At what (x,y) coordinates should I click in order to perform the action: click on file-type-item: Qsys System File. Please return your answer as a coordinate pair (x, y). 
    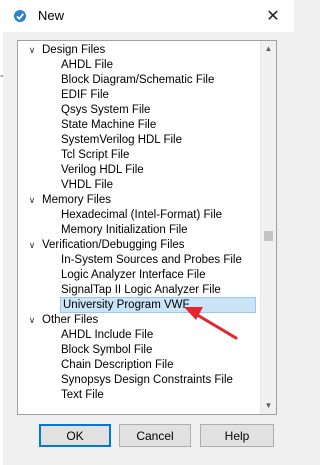
    Looking at the image, I should click on (139, 110).